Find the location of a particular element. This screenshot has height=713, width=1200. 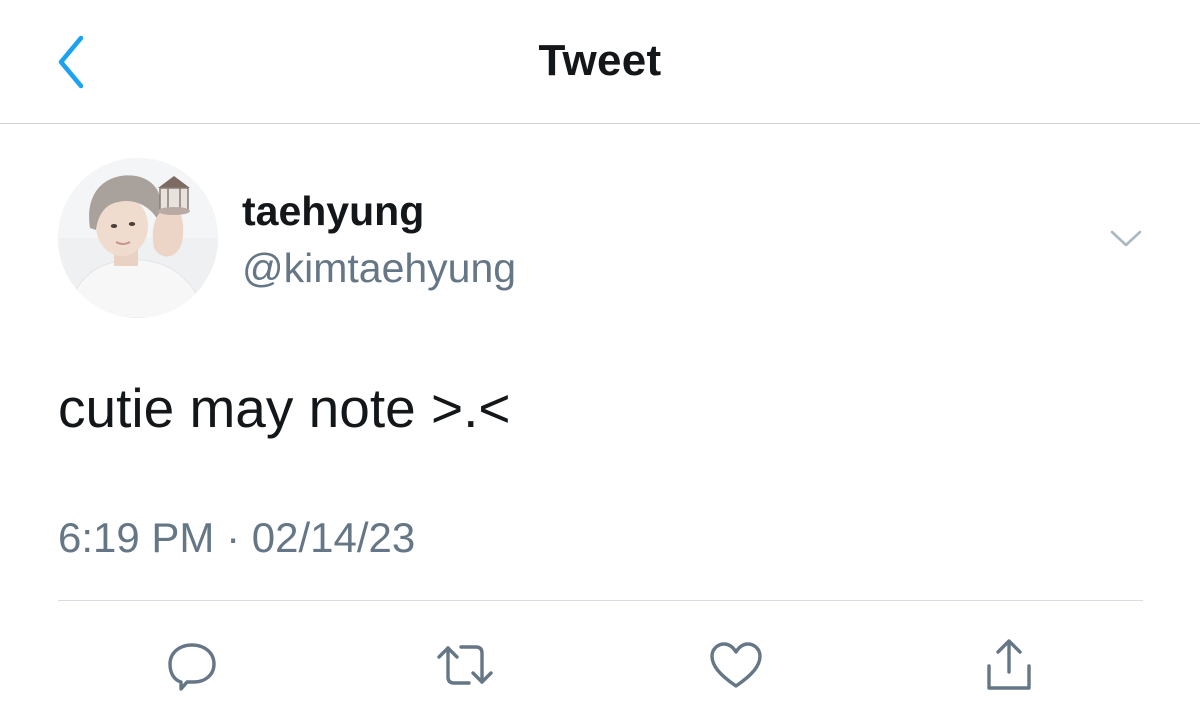

chevron-down-icon is located at coordinates (1126, 238).